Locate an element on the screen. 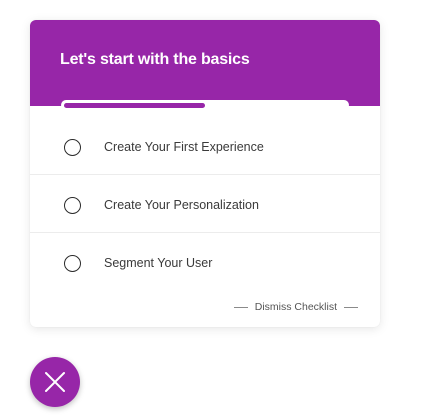 This screenshot has height=416, width=447. checklist-item-create-personalization: Create Your Personalization is located at coordinates (205, 204).